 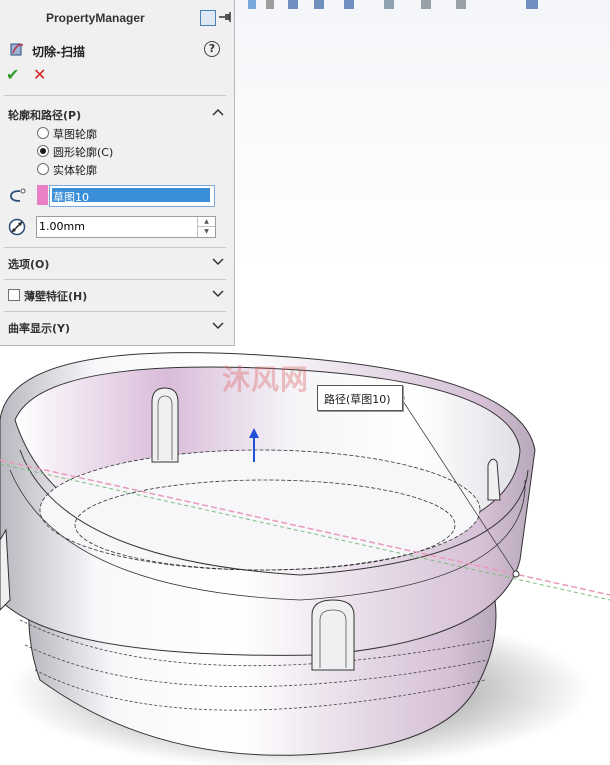 I want to click on toolbar-icon-monitor, so click(x=532, y=4).